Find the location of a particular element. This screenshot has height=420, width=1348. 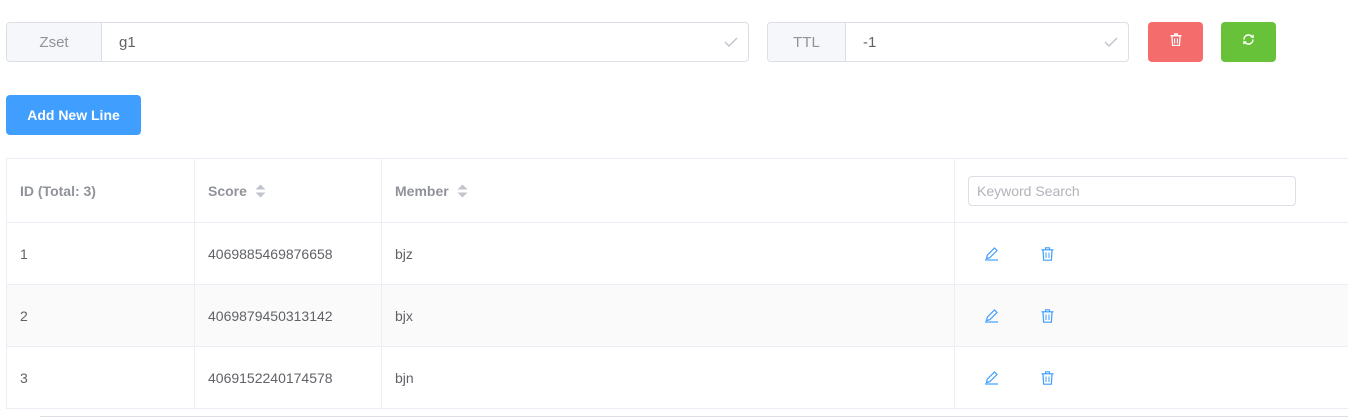

horizontal-scrollbar is located at coordinates (694, 418).